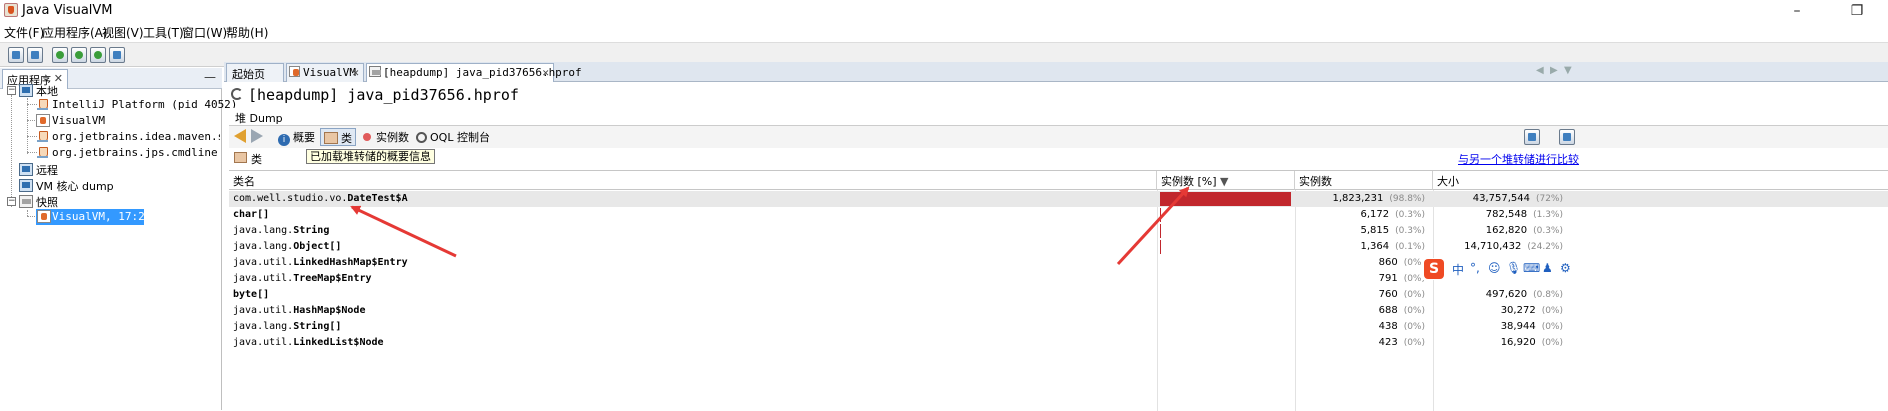 This screenshot has height=411, width=1888. What do you see at coordinates (1058, 117) in the screenshot?
I see `heap-subtab-bar: 堆 Dump` at bounding box center [1058, 117].